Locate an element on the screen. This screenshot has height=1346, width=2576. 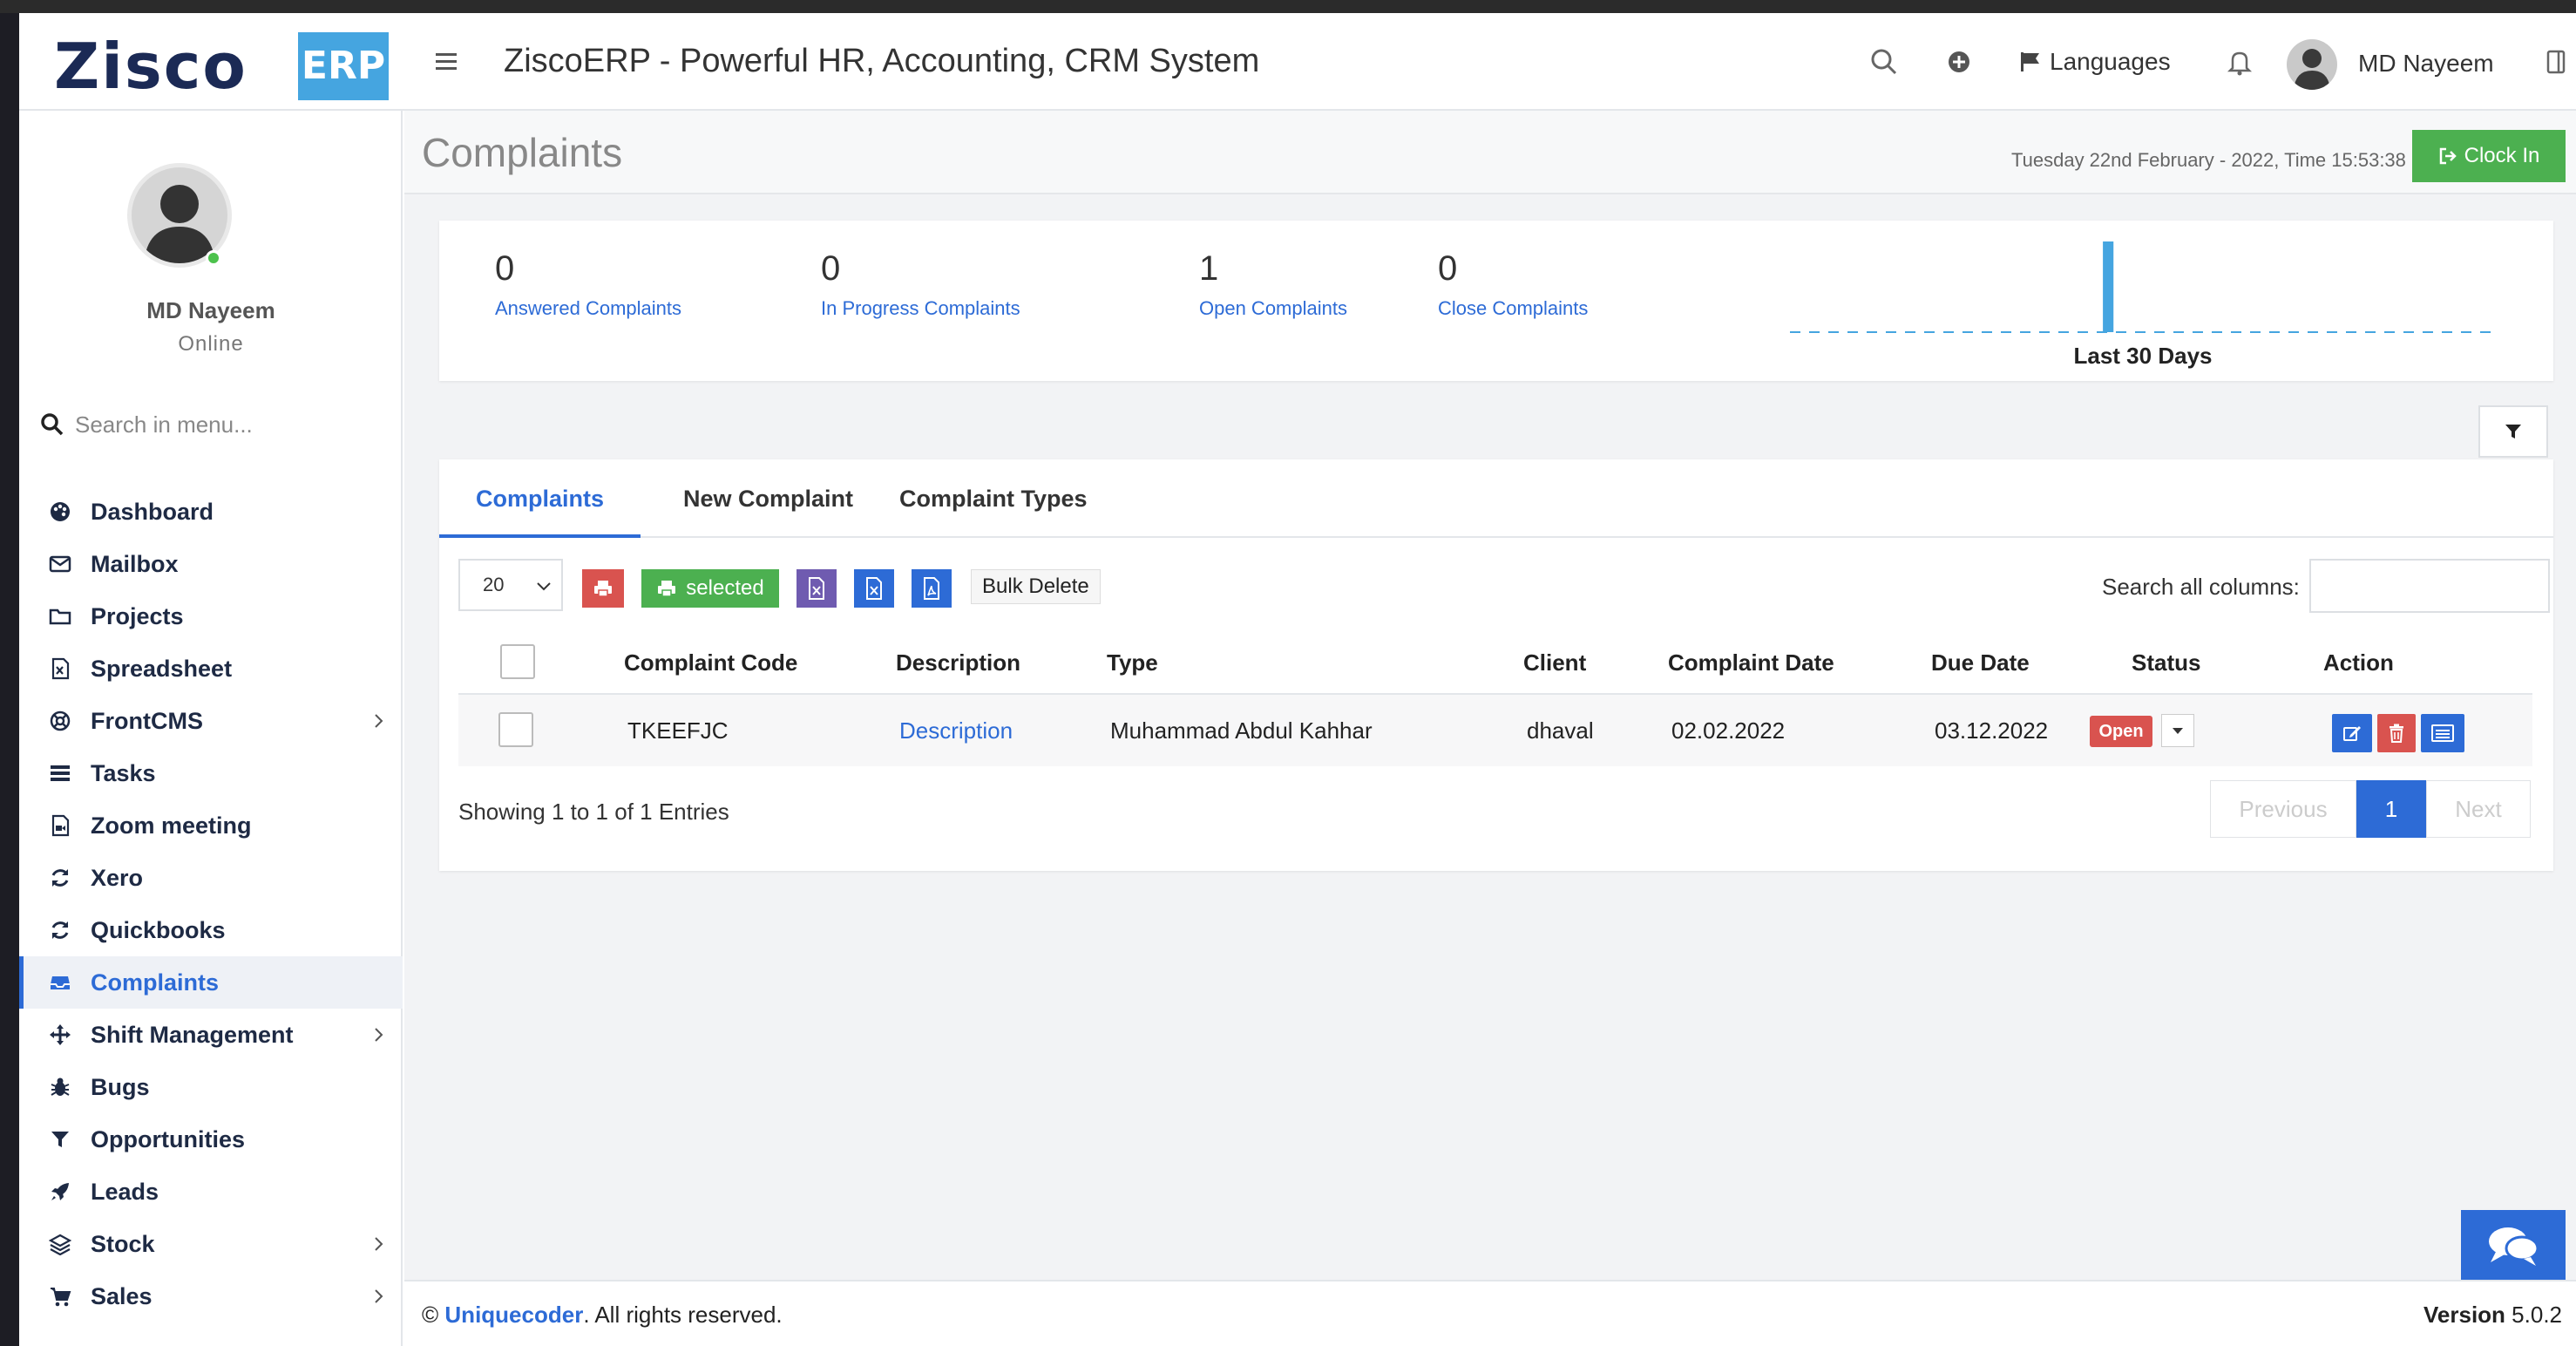
col-complaint-date: Complaint Date is located at coordinates (1751, 662).